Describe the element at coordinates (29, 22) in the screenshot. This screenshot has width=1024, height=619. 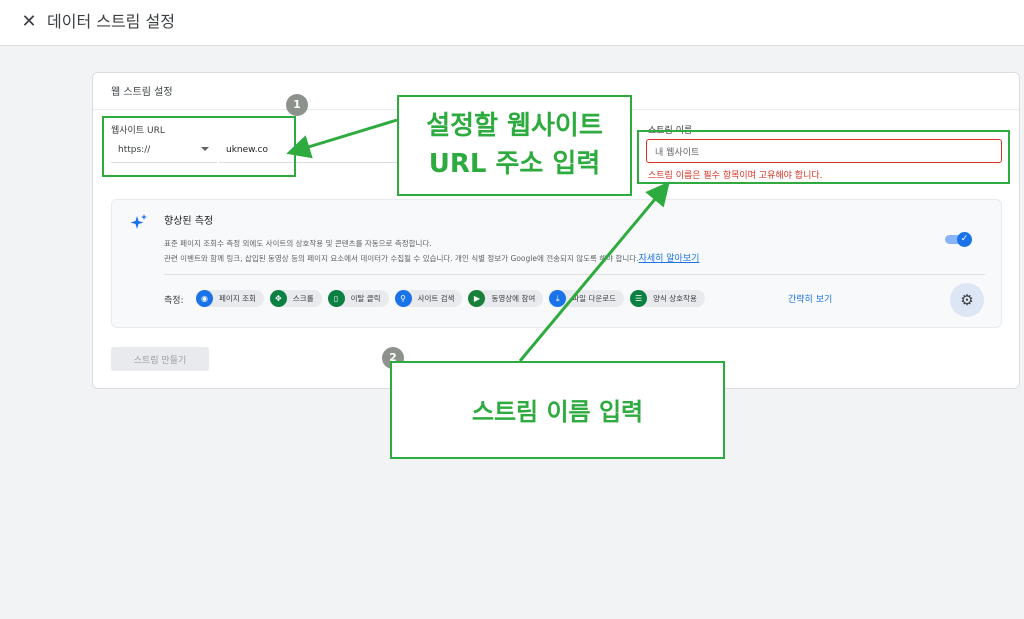
I see `close-icon: ✕` at that location.